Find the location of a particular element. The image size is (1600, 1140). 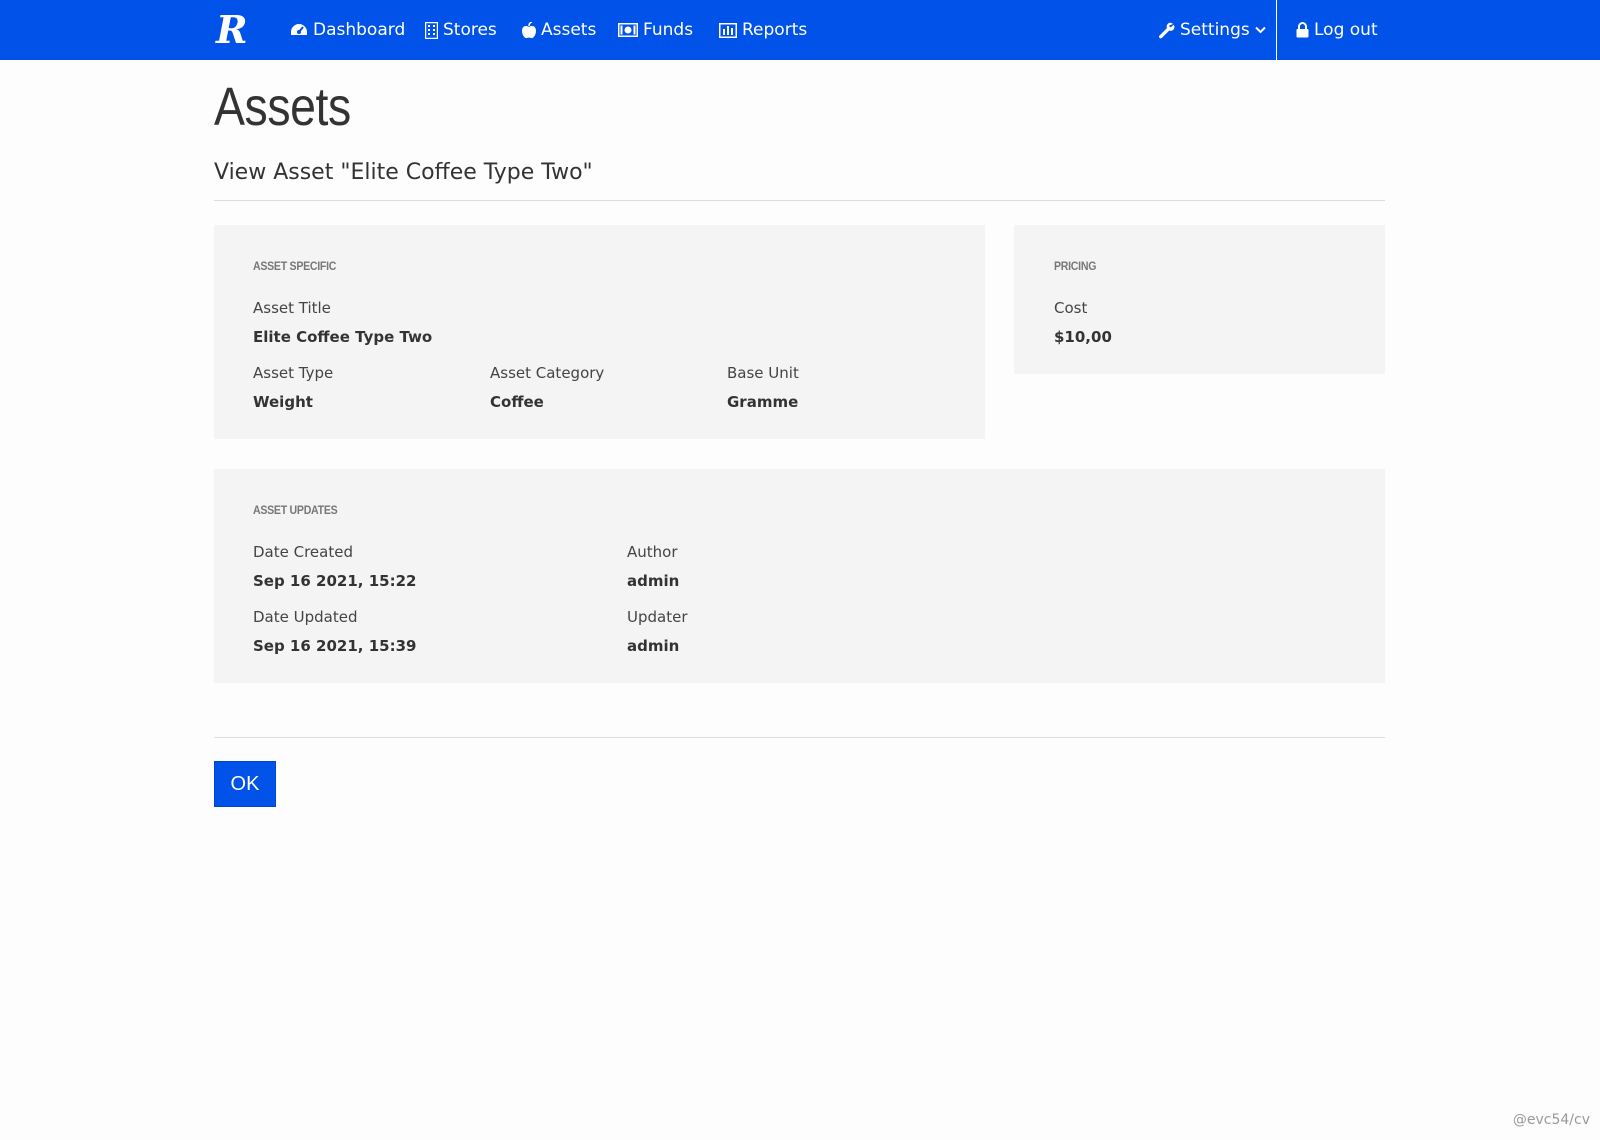

nav-dashboard: Dashboard is located at coordinates (347, 30).